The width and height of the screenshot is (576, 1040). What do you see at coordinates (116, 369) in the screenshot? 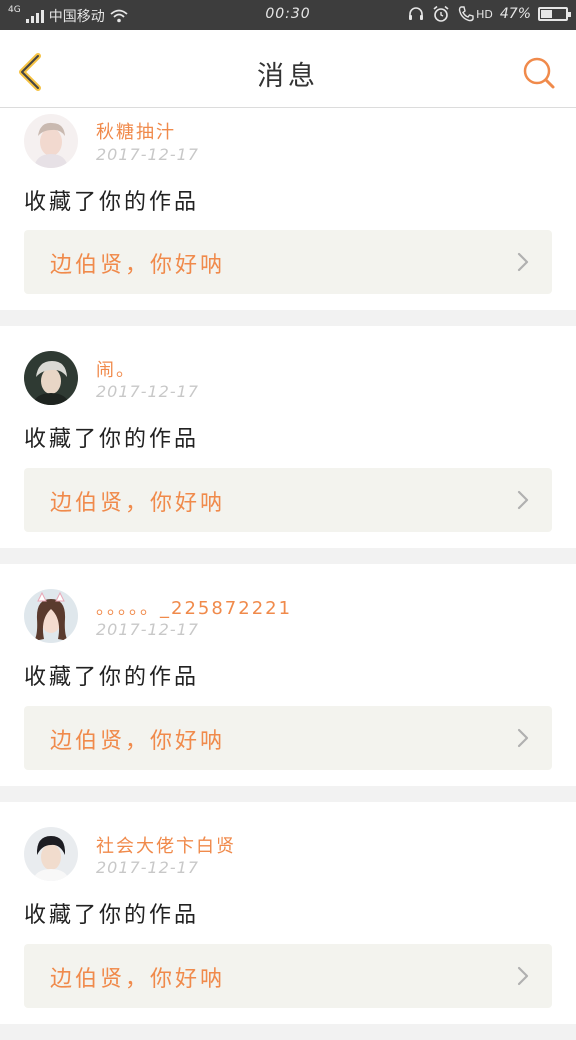
I see `username: 闹。` at bounding box center [116, 369].